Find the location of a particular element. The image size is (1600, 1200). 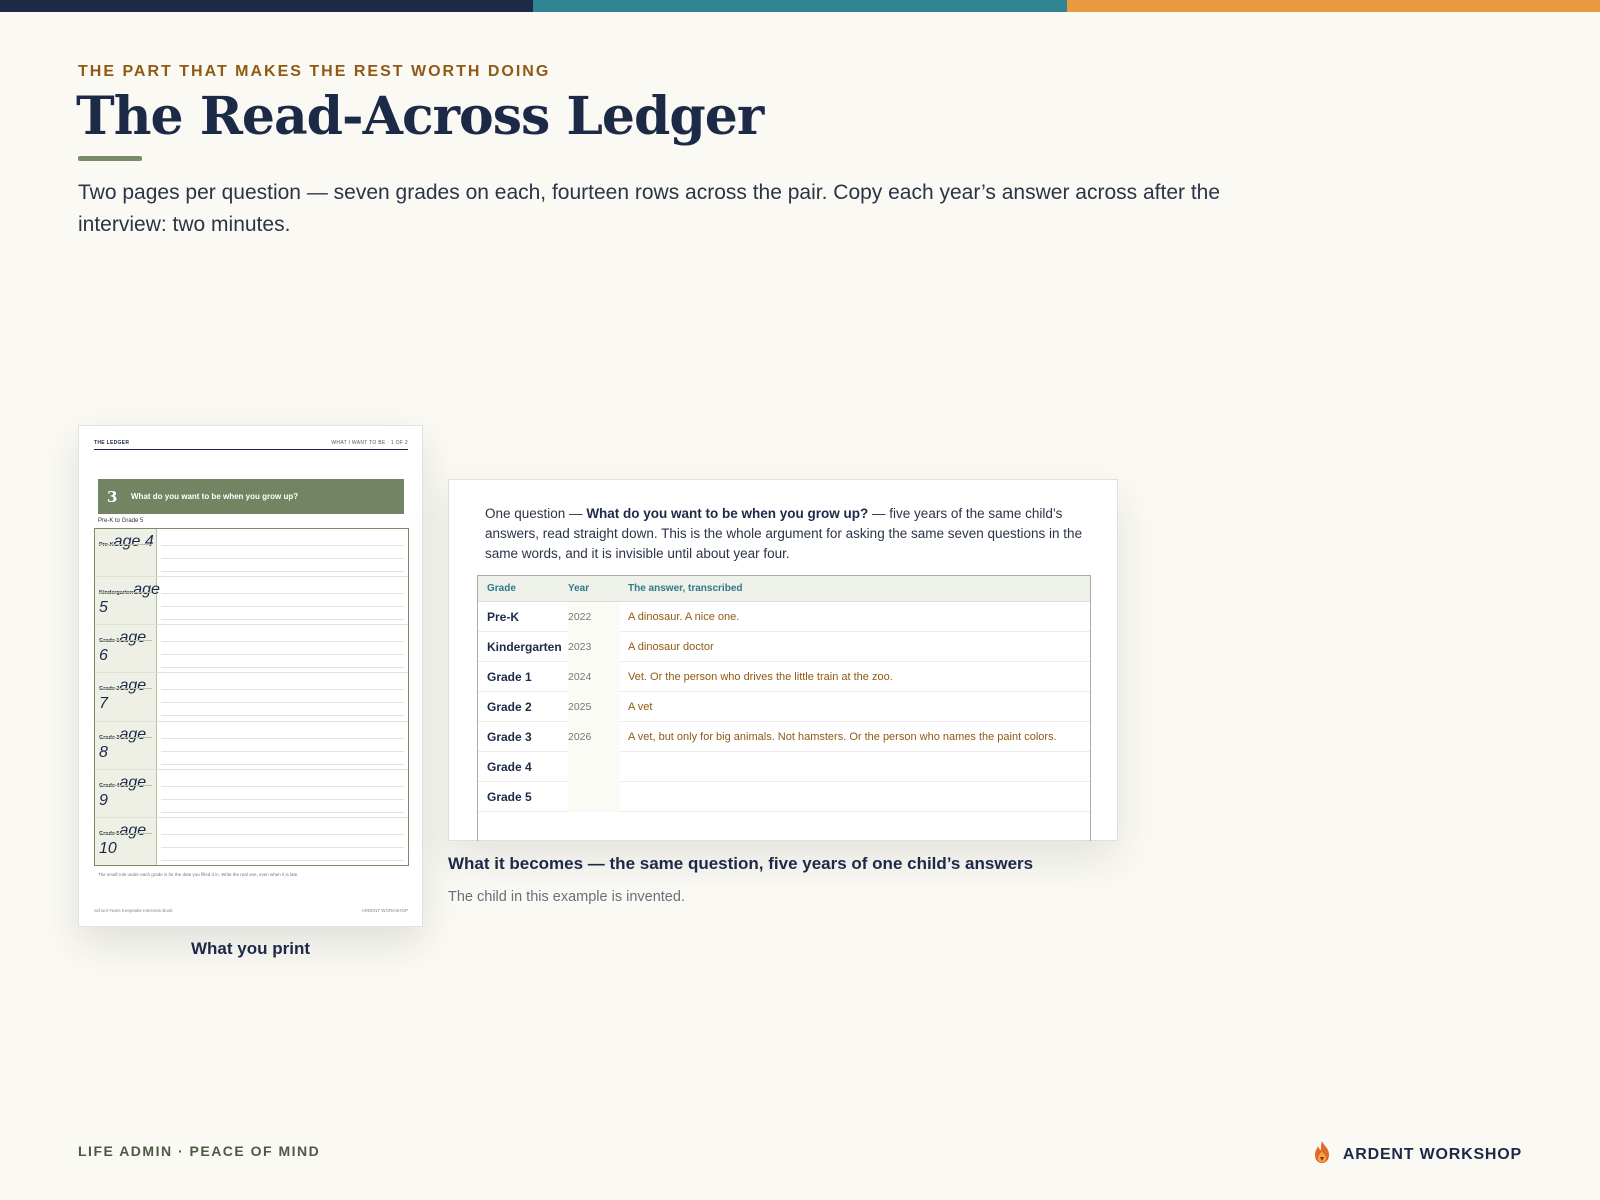

top-bar-orange is located at coordinates (1333, 6).